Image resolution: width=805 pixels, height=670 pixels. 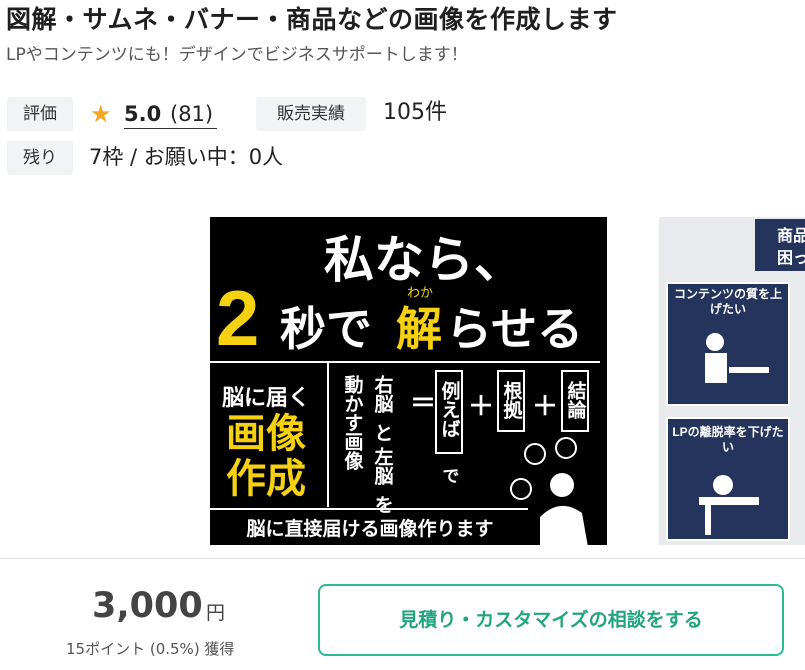 What do you see at coordinates (40, 158) in the screenshot?
I see `slots-label: 残り` at bounding box center [40, 158].